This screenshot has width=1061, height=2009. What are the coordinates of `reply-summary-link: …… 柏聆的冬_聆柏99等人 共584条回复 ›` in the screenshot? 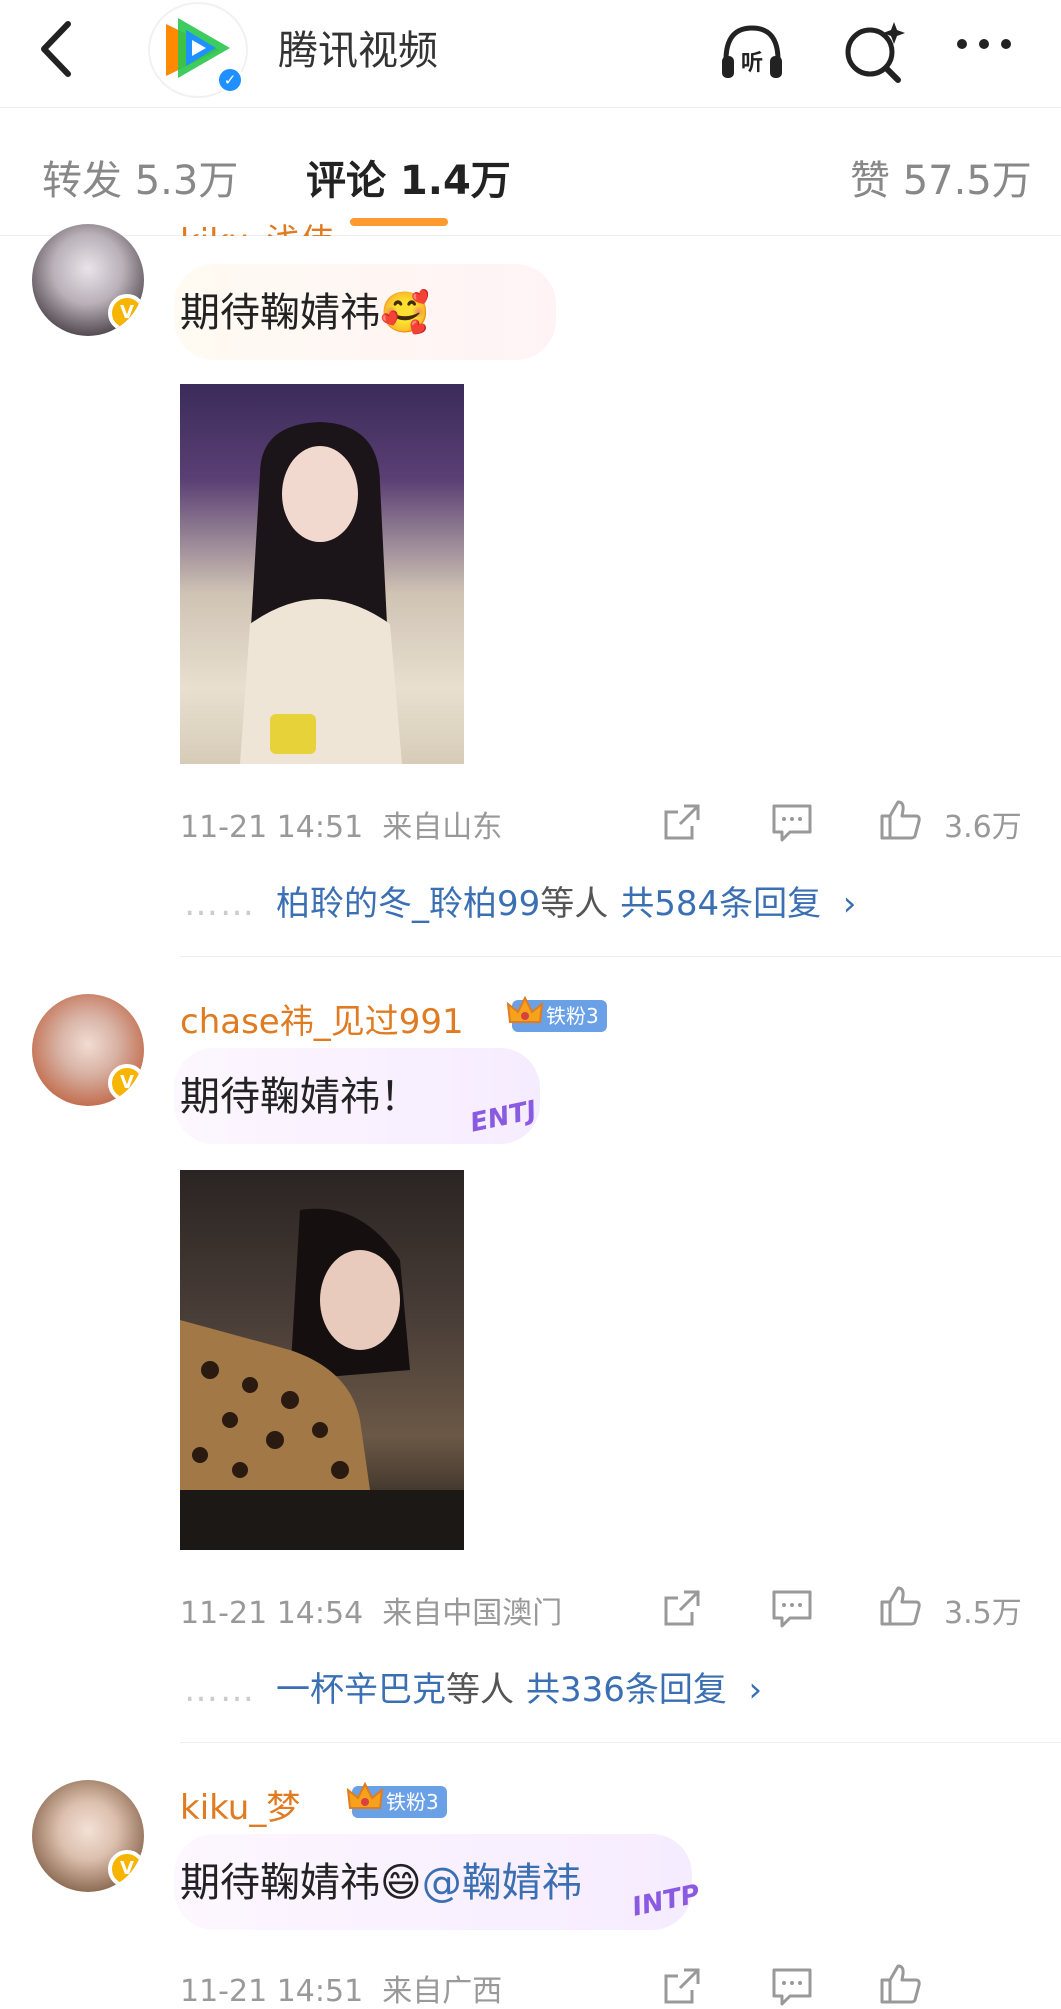 It's located at (520, 900).